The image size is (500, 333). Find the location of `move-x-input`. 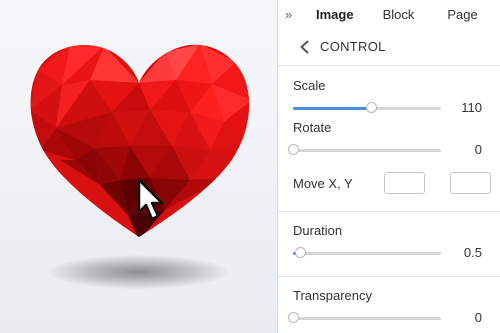

move-x-input is located at coordinates (404, 183).